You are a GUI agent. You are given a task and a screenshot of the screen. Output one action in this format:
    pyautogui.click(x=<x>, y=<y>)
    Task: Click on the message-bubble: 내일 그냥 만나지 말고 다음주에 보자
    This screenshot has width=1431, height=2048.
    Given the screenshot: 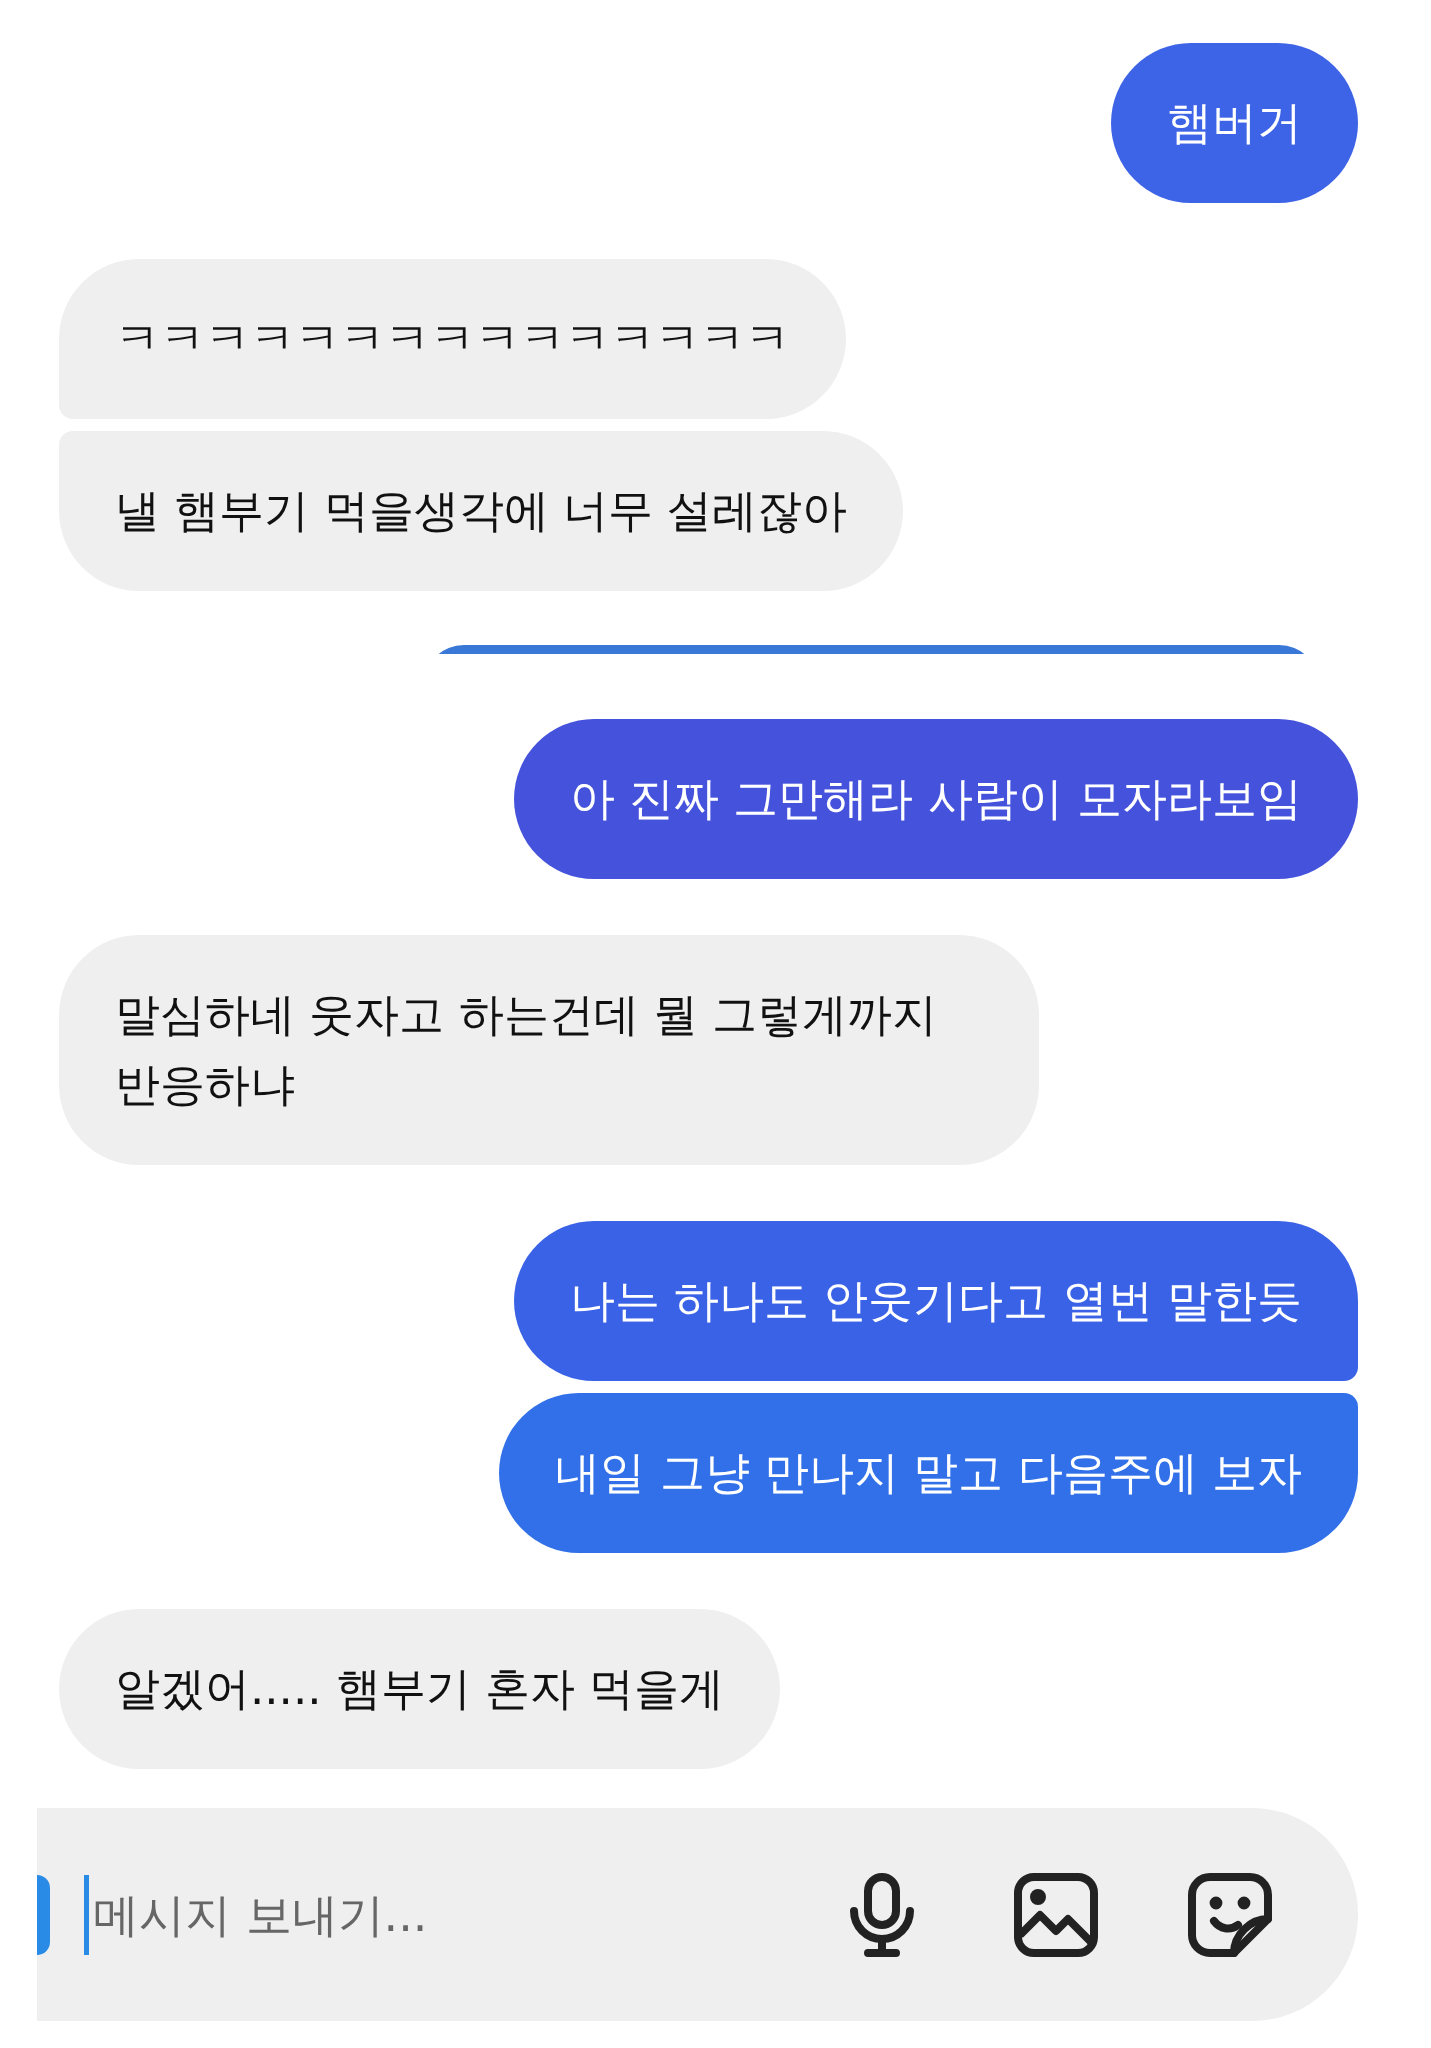 What is the action you would take?
    pyautogui.click(x=928, y=1473)
    